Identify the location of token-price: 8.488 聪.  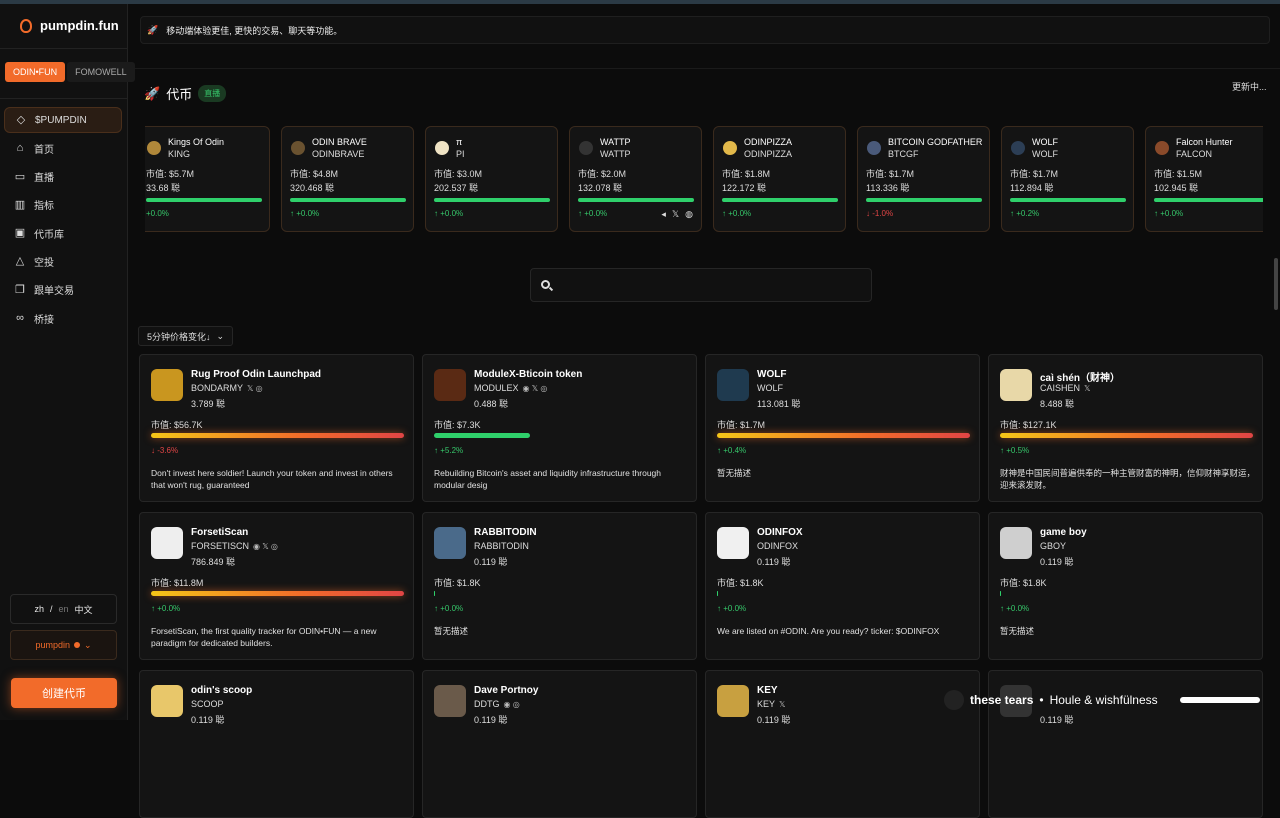
(1057, 404).